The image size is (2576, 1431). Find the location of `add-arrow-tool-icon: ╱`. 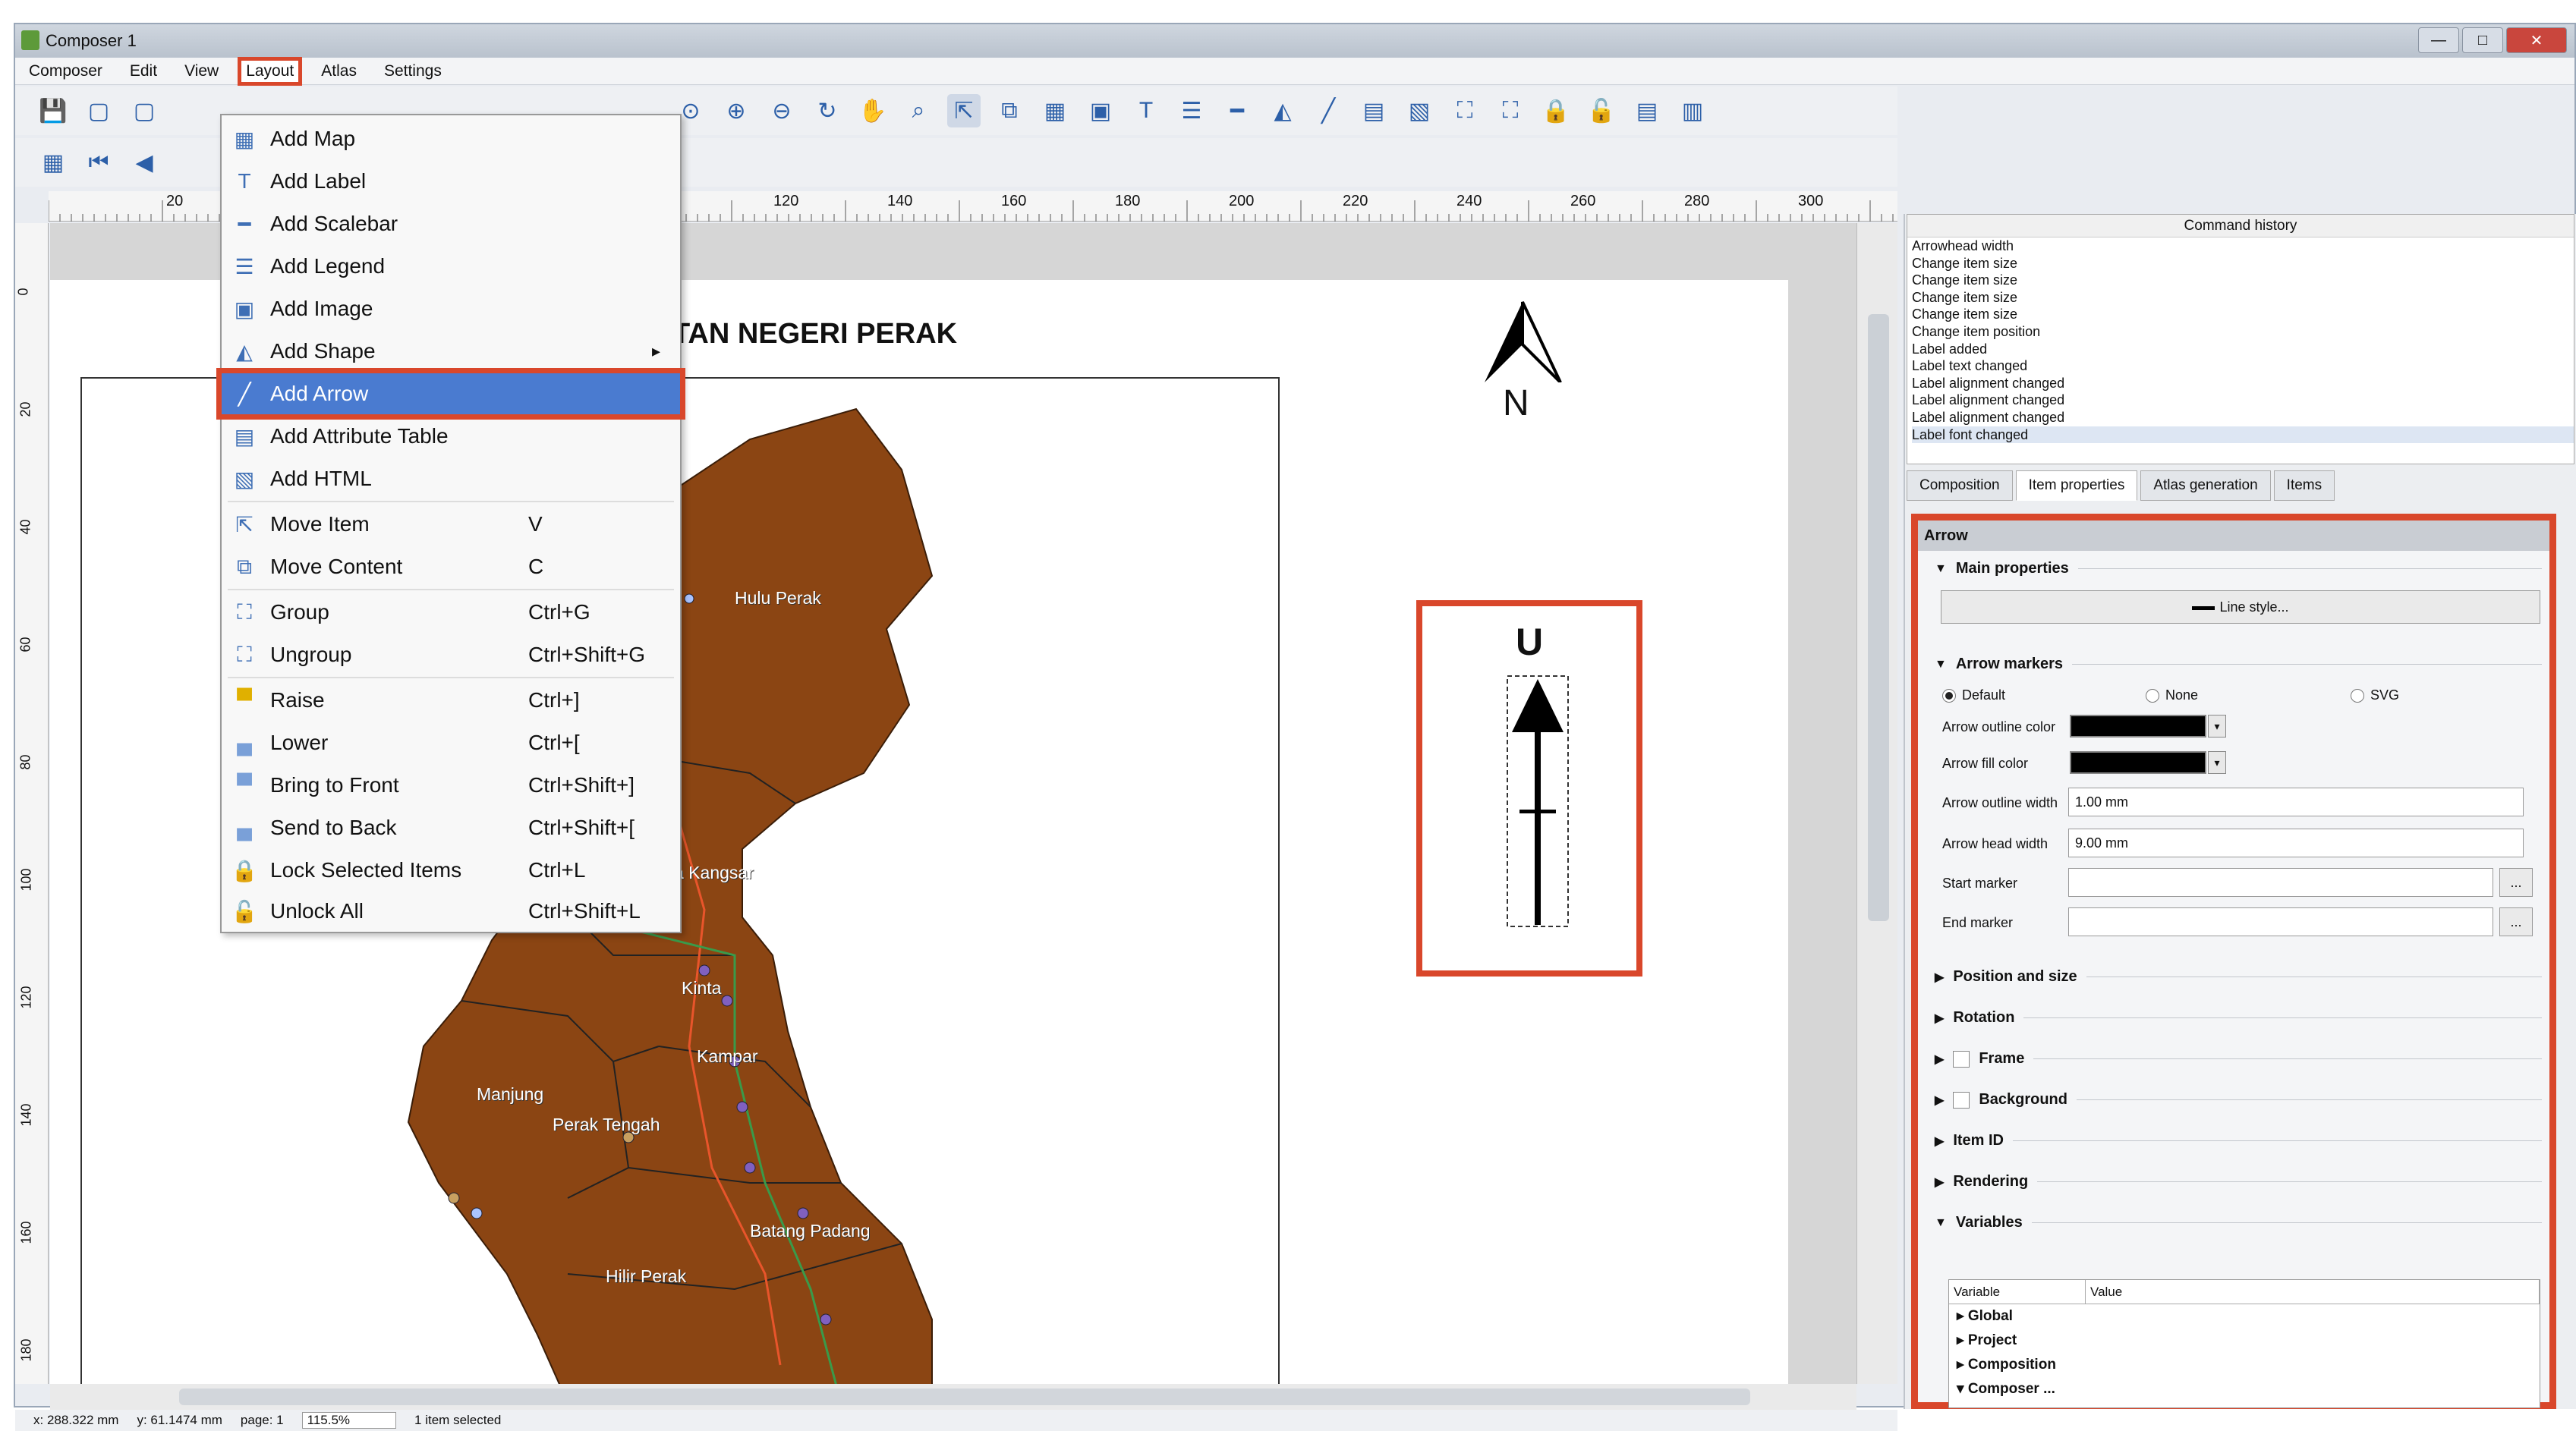

add-arrow-tool-icon: ╱ is located at coordinates (1328, 110).